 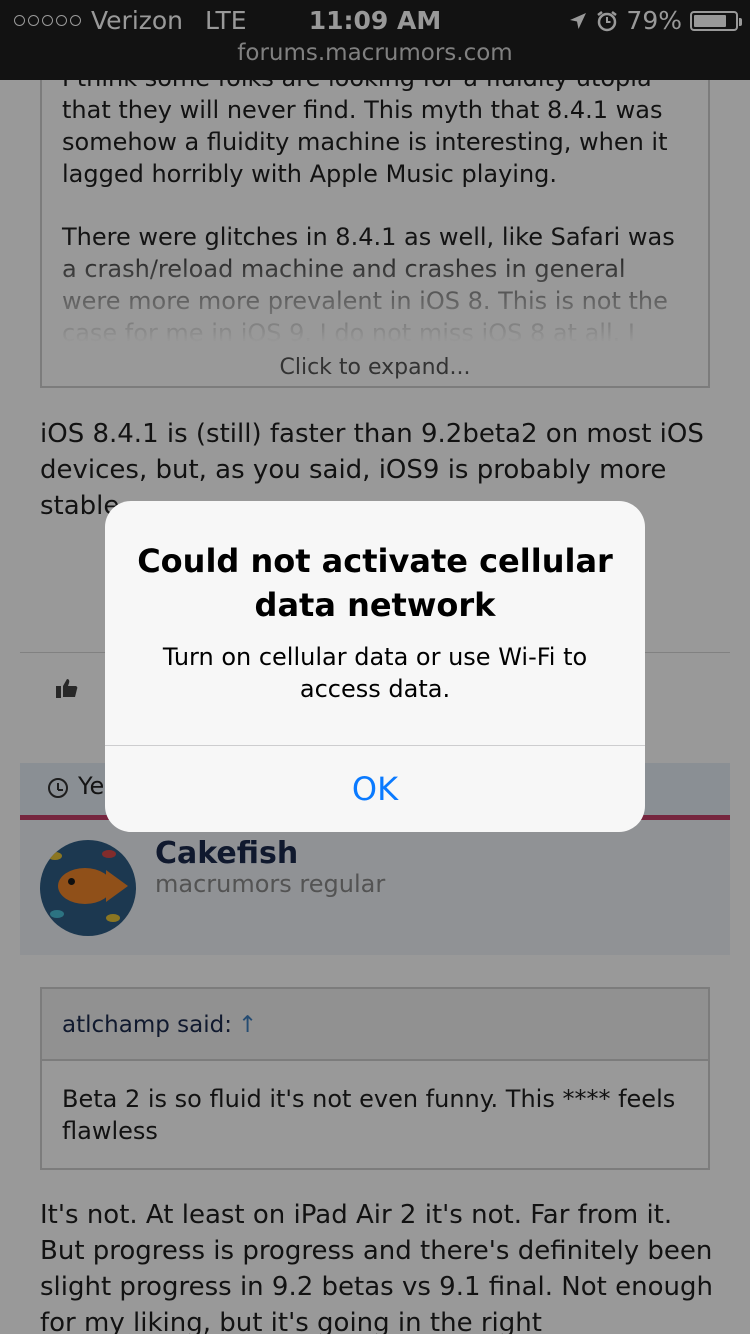 What do you see at coordinates (375, 583) in the screenshot?
I see `alert-title: Could not activate cellular data network` at bounding box center [375, 583].